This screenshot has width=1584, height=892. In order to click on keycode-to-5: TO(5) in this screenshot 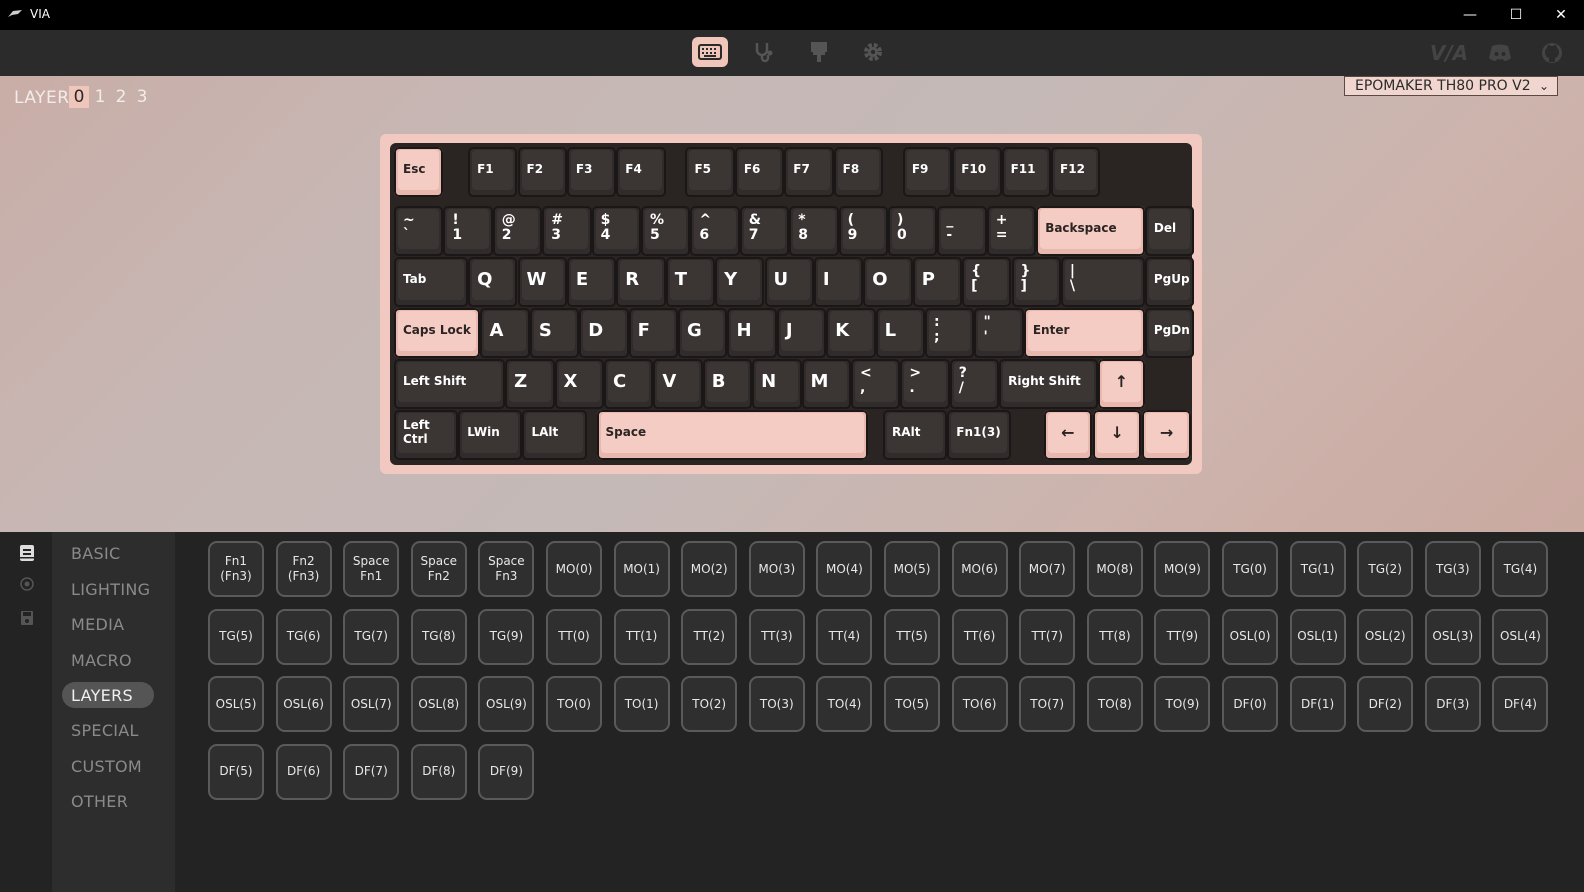, I will do `click(912, 704)`.